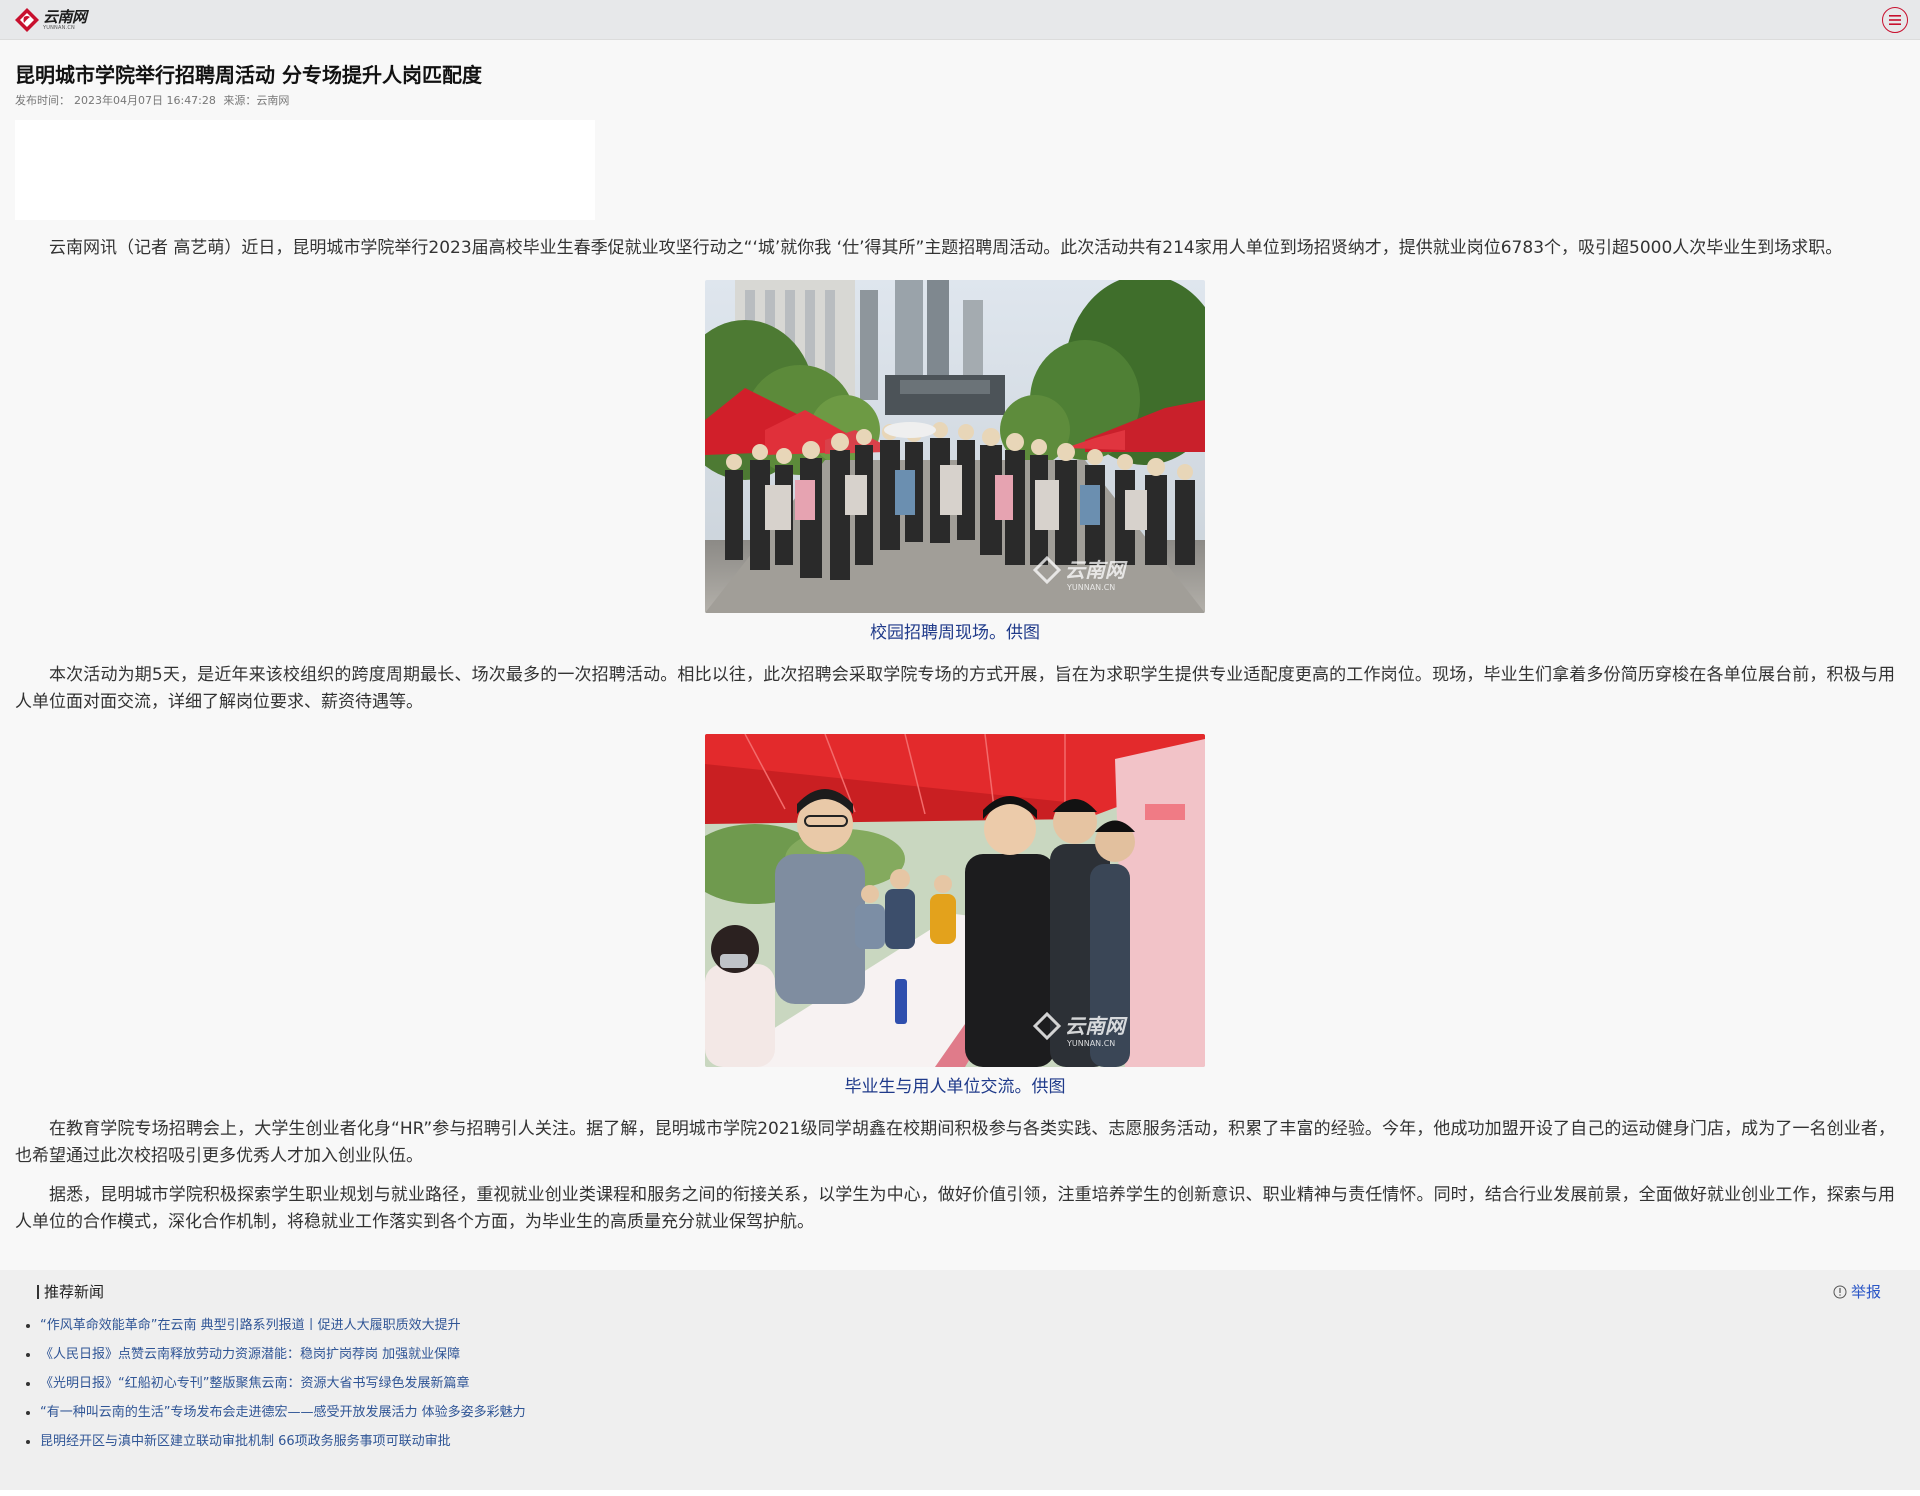 Image resolution: width=1920 pixels, height=1496 pixels. Describe the element at coordinates (65, 16) in the screenshot. I see `logo-cn: 云南网` at that location.